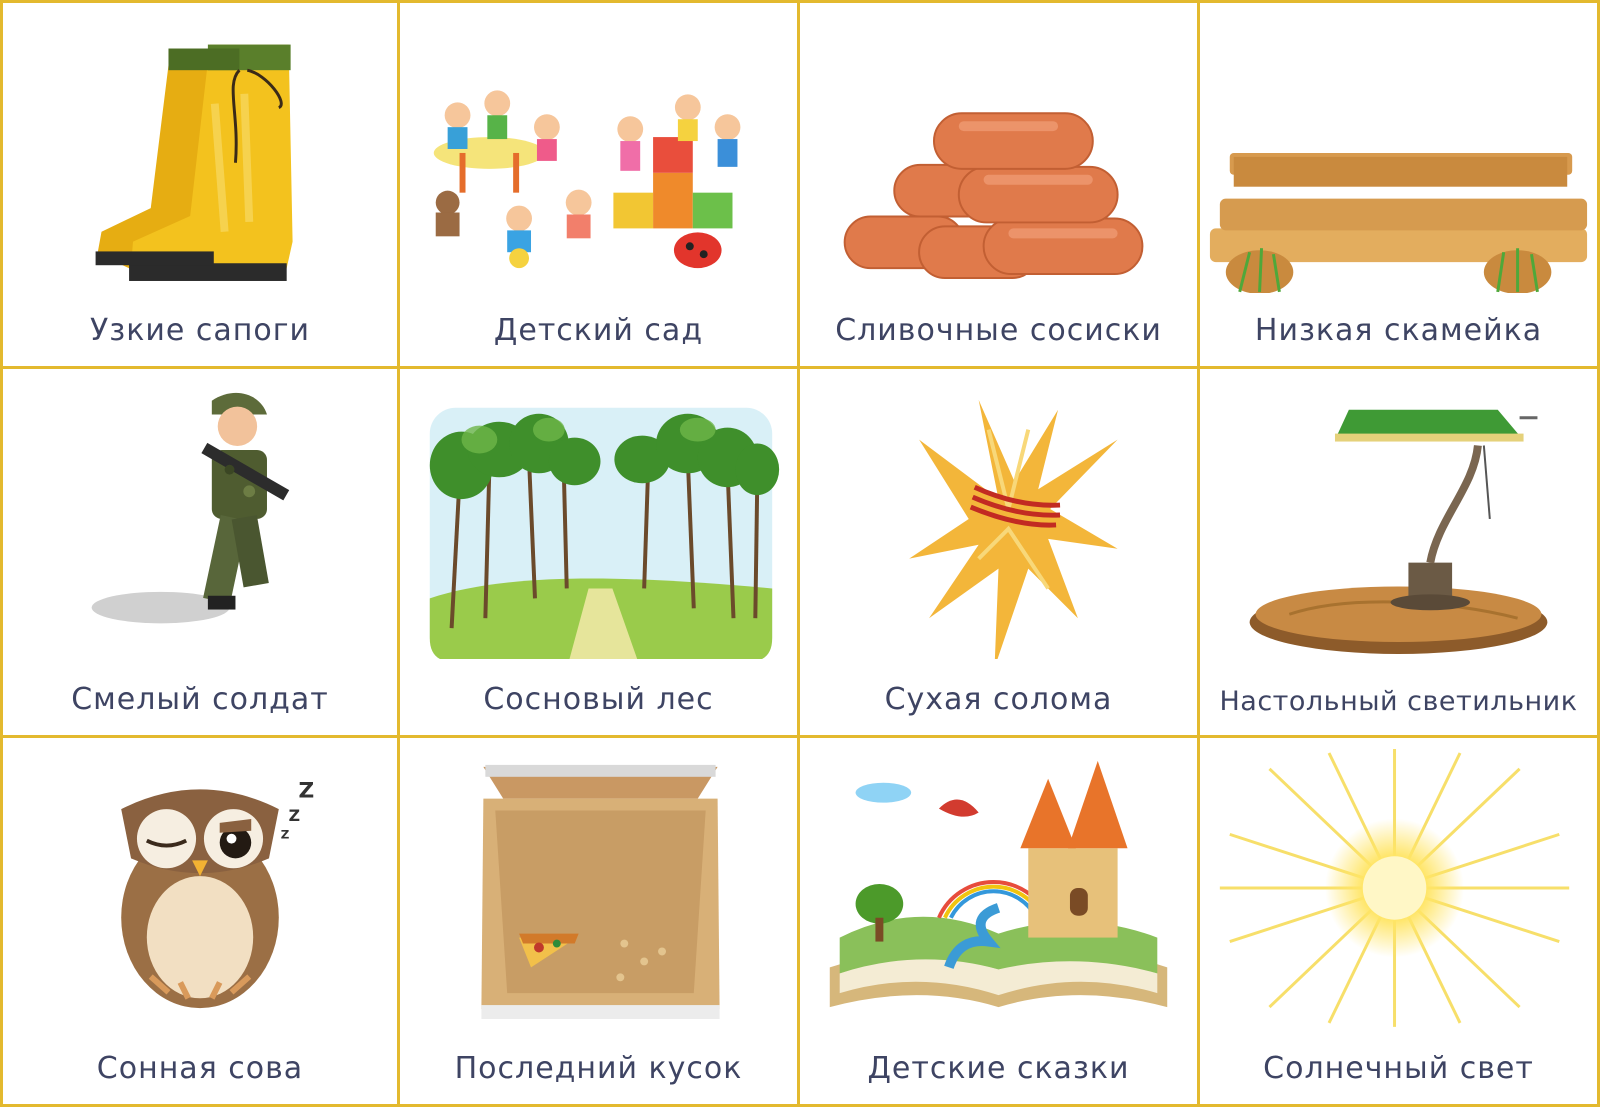 The image size is (1600, 1107). Describe the element at coordinates (998, 1068) in the screenshot. I see `card-caption: Детские сказки` at that location.